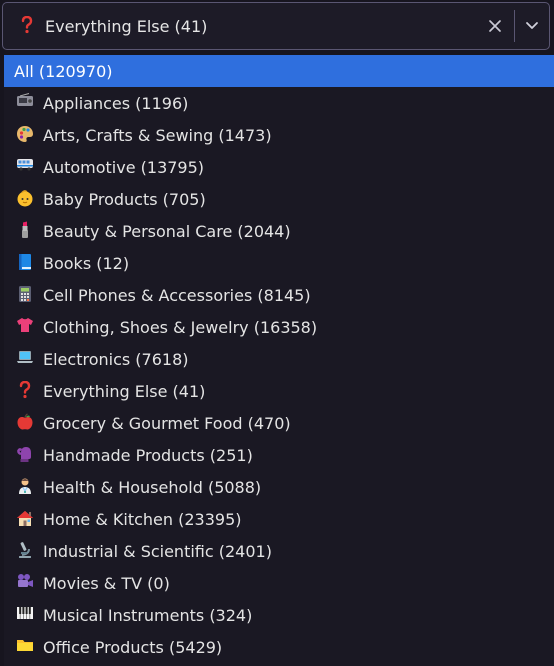 The width and height of the screenshot is (554, 666). Describe the element at coordinates (142, 519) in the screenshot. I see `option-label: Home & Kitchen (23395)` at that location.